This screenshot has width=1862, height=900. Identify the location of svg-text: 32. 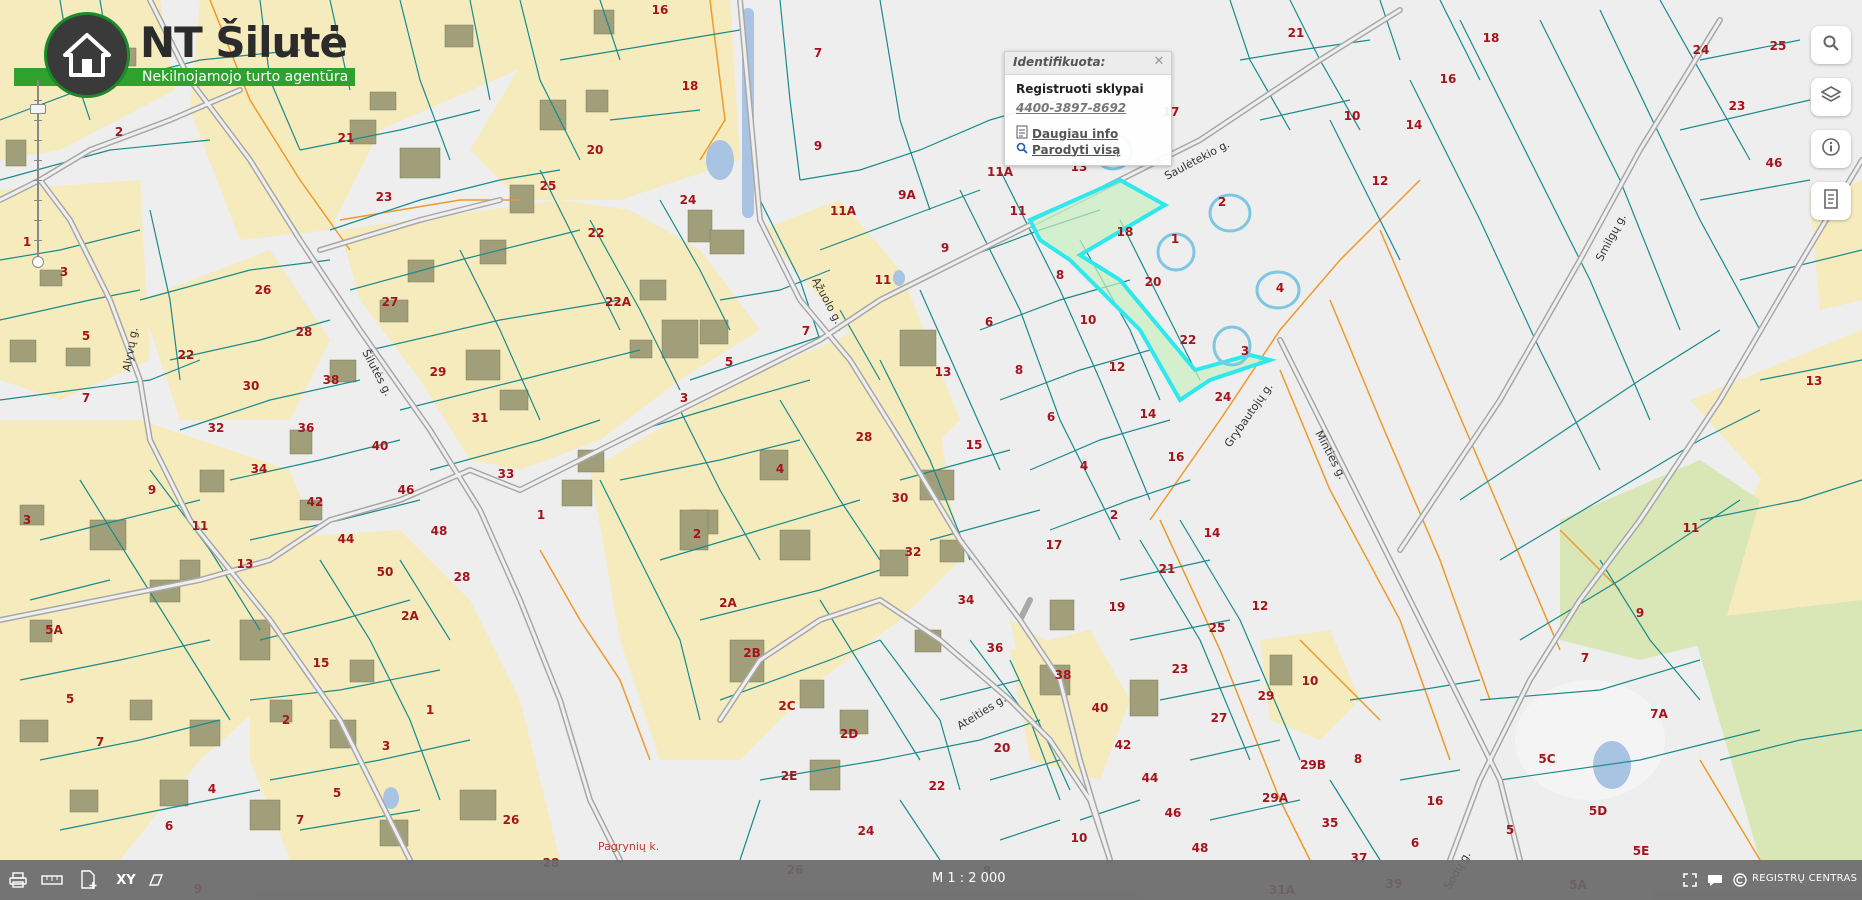
(216, 428).